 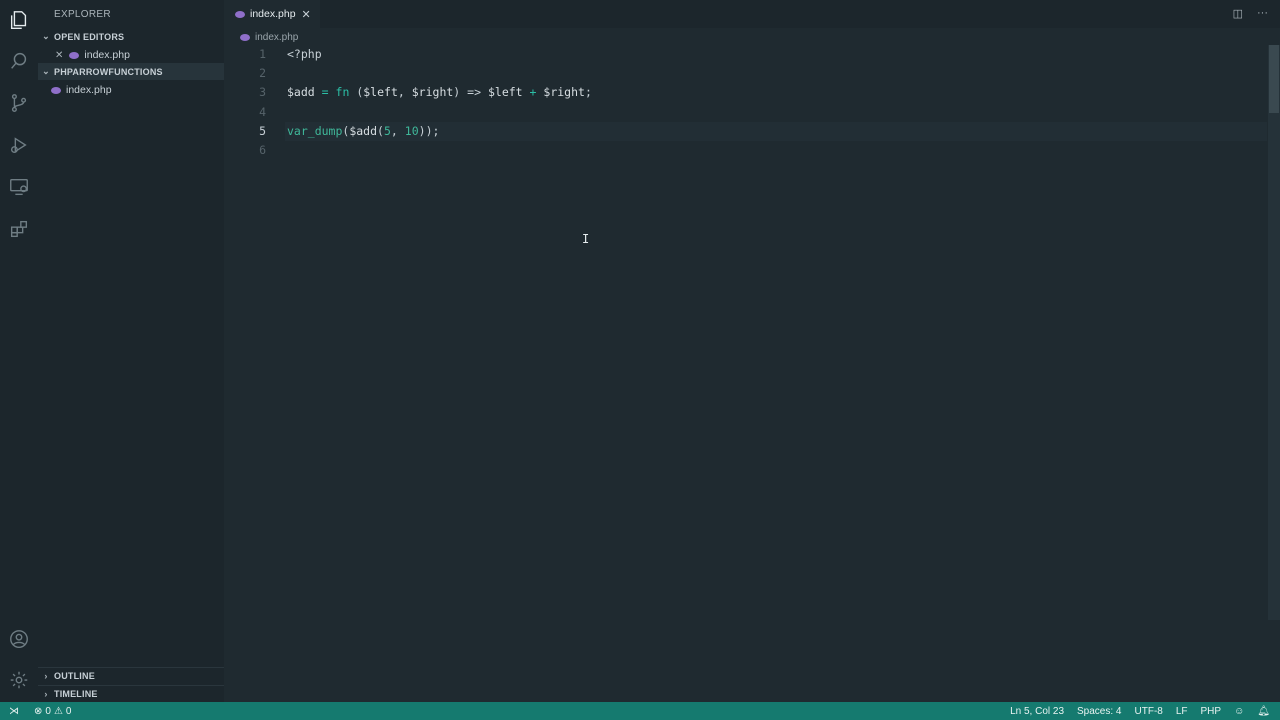 I want to click on source-control-icon, so click(x=19, y=103).